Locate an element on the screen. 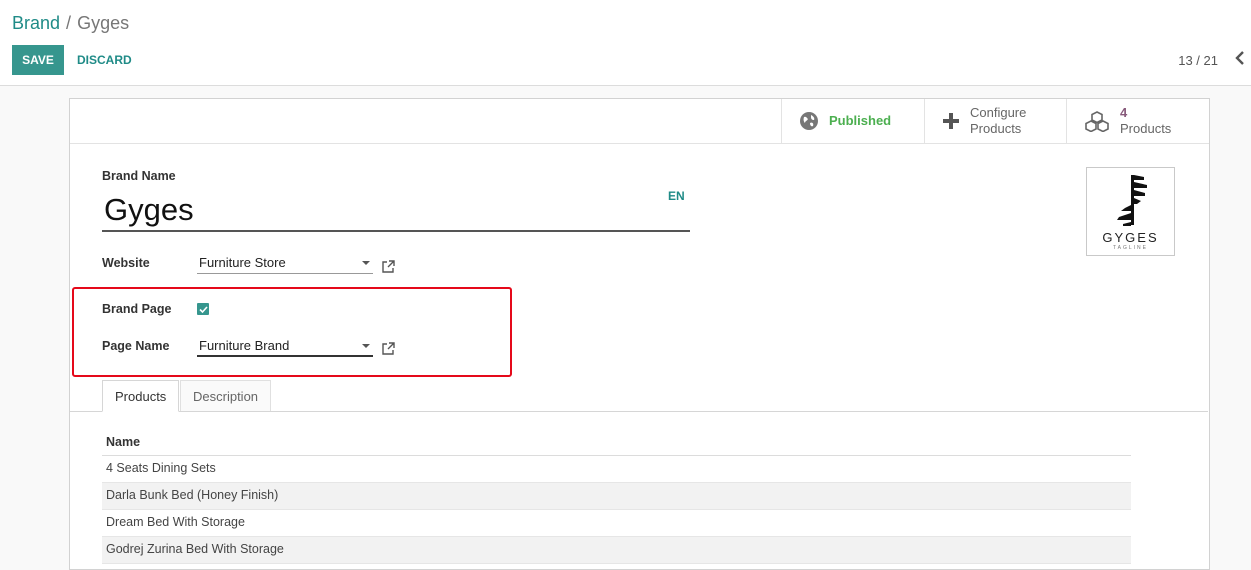 Image resolution: width=1251 pixels, height=570 pixels. notebook-tabs: Products Description is located at coordinates (639, 396).